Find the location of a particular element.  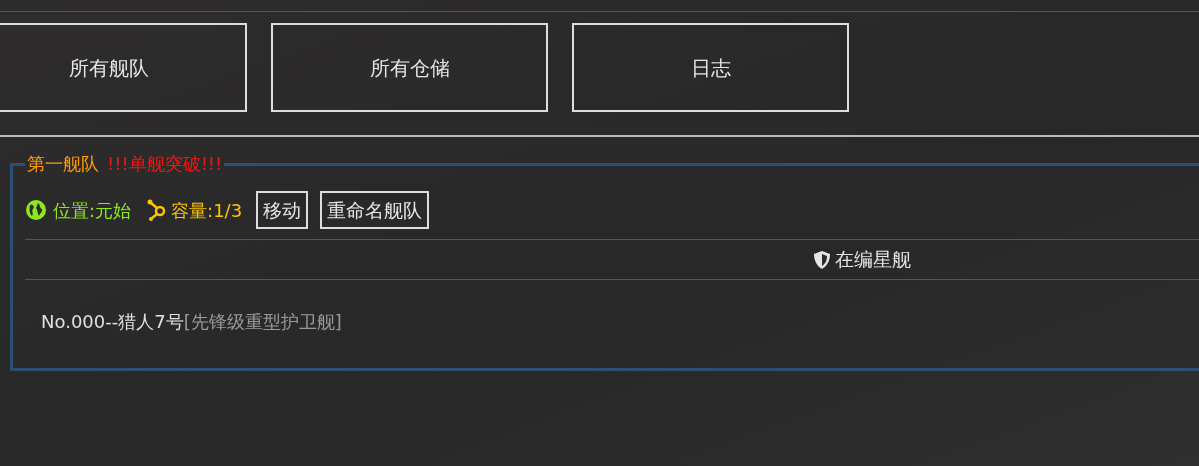

fleet-name: 第一舰队 is located at coordinates (63, 164).